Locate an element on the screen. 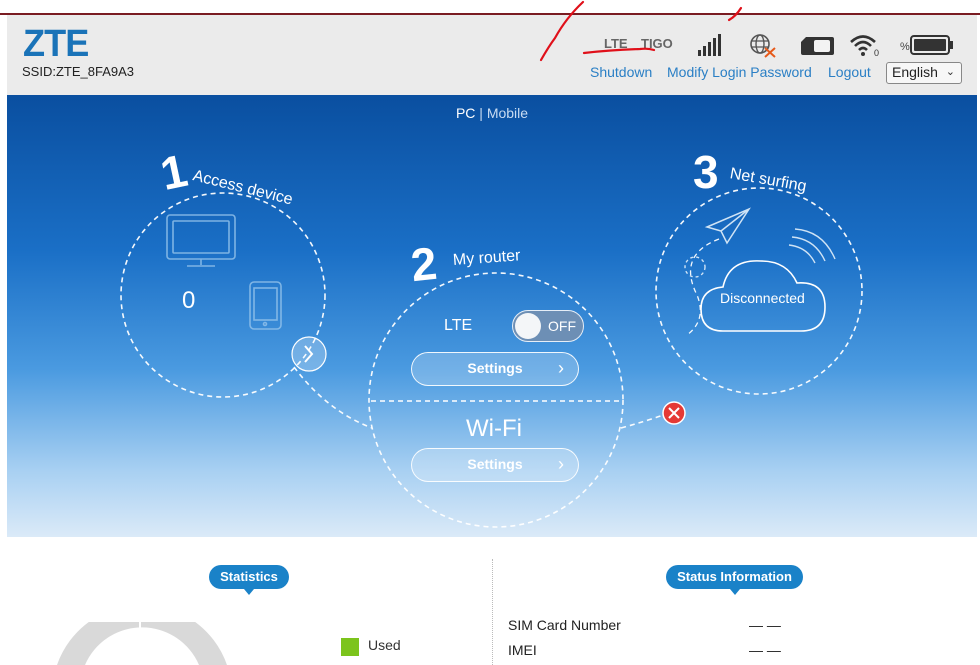 The height and width of the screenshot is (665, 980). wifi-waves-icon is located at coordinates (812, 246).